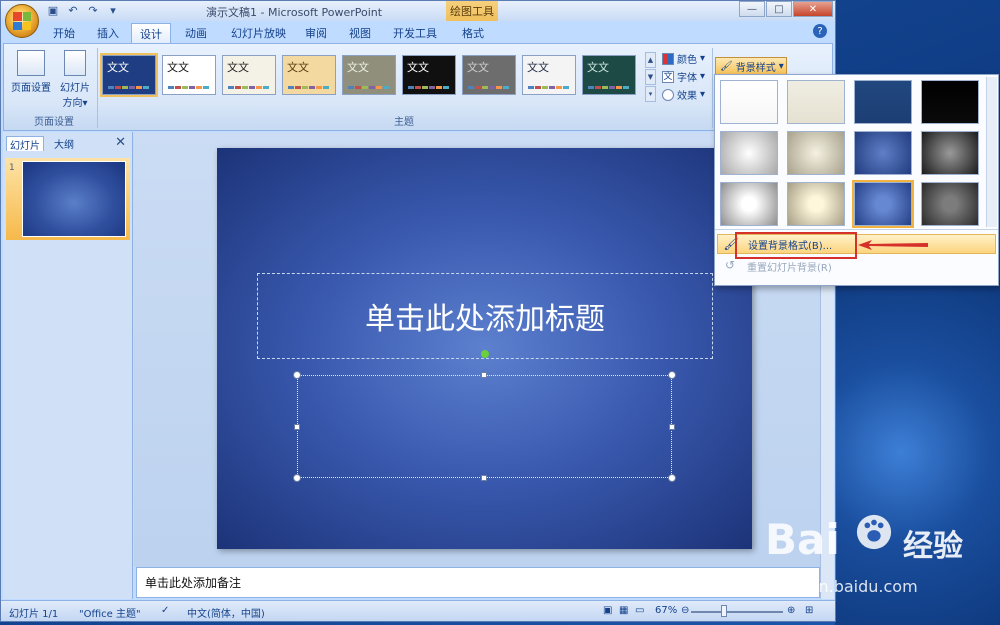 The width and height of the screenshot is (1000, 625). What do you see at coordinates (64, 33) in the screenshot?
I see `tab-home: 开始` at bounding box center [64, 33].